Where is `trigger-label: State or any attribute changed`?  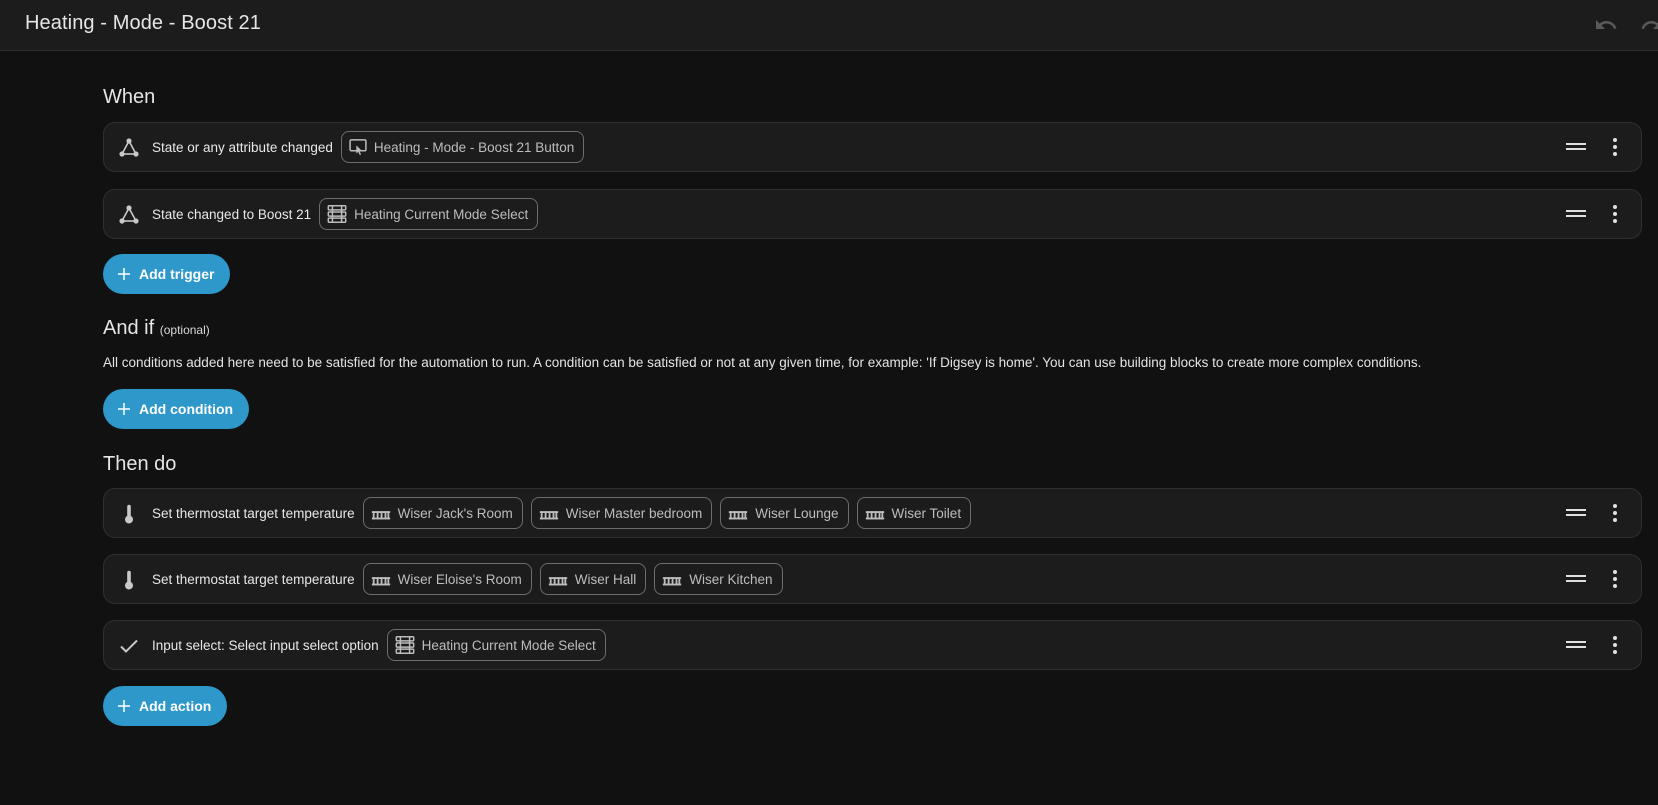
trigger-label: State or any attribute changed is located at coordinates (242, 147).